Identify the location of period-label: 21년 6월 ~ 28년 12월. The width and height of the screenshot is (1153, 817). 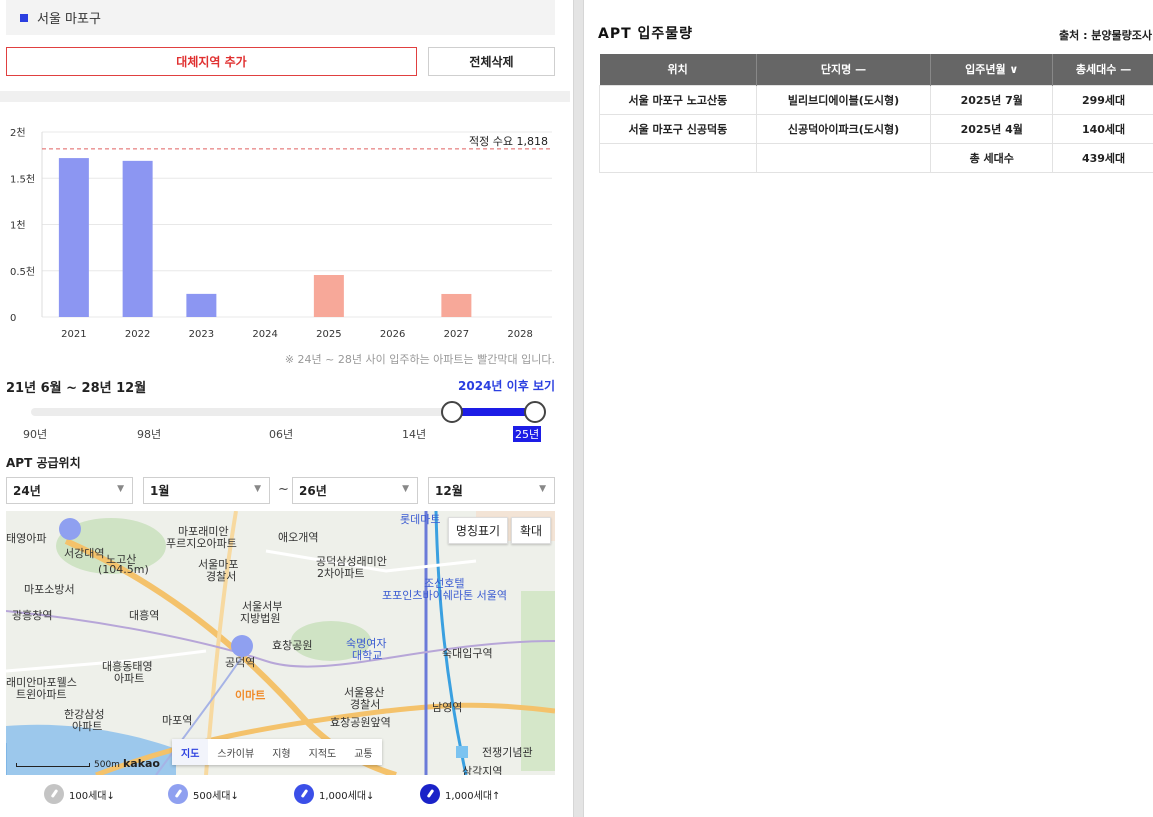
(76, 388).